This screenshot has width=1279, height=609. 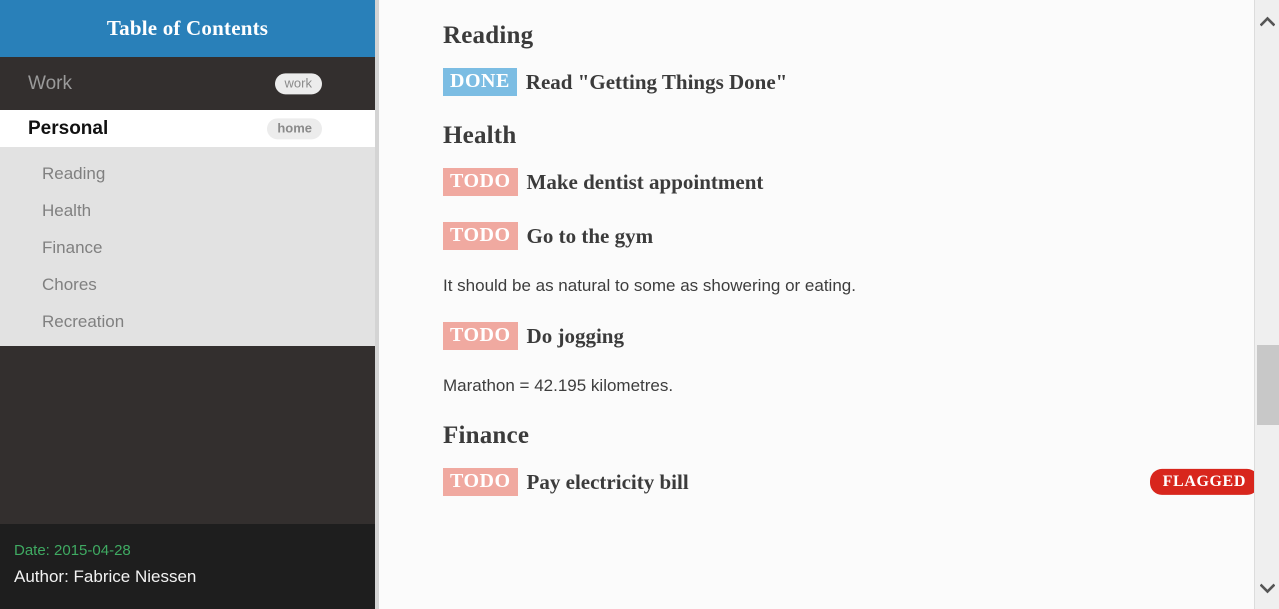 I want to click on sidebar-subitem-list: Reading Health Finance Chores Recreation, so click(x=187, y=246).